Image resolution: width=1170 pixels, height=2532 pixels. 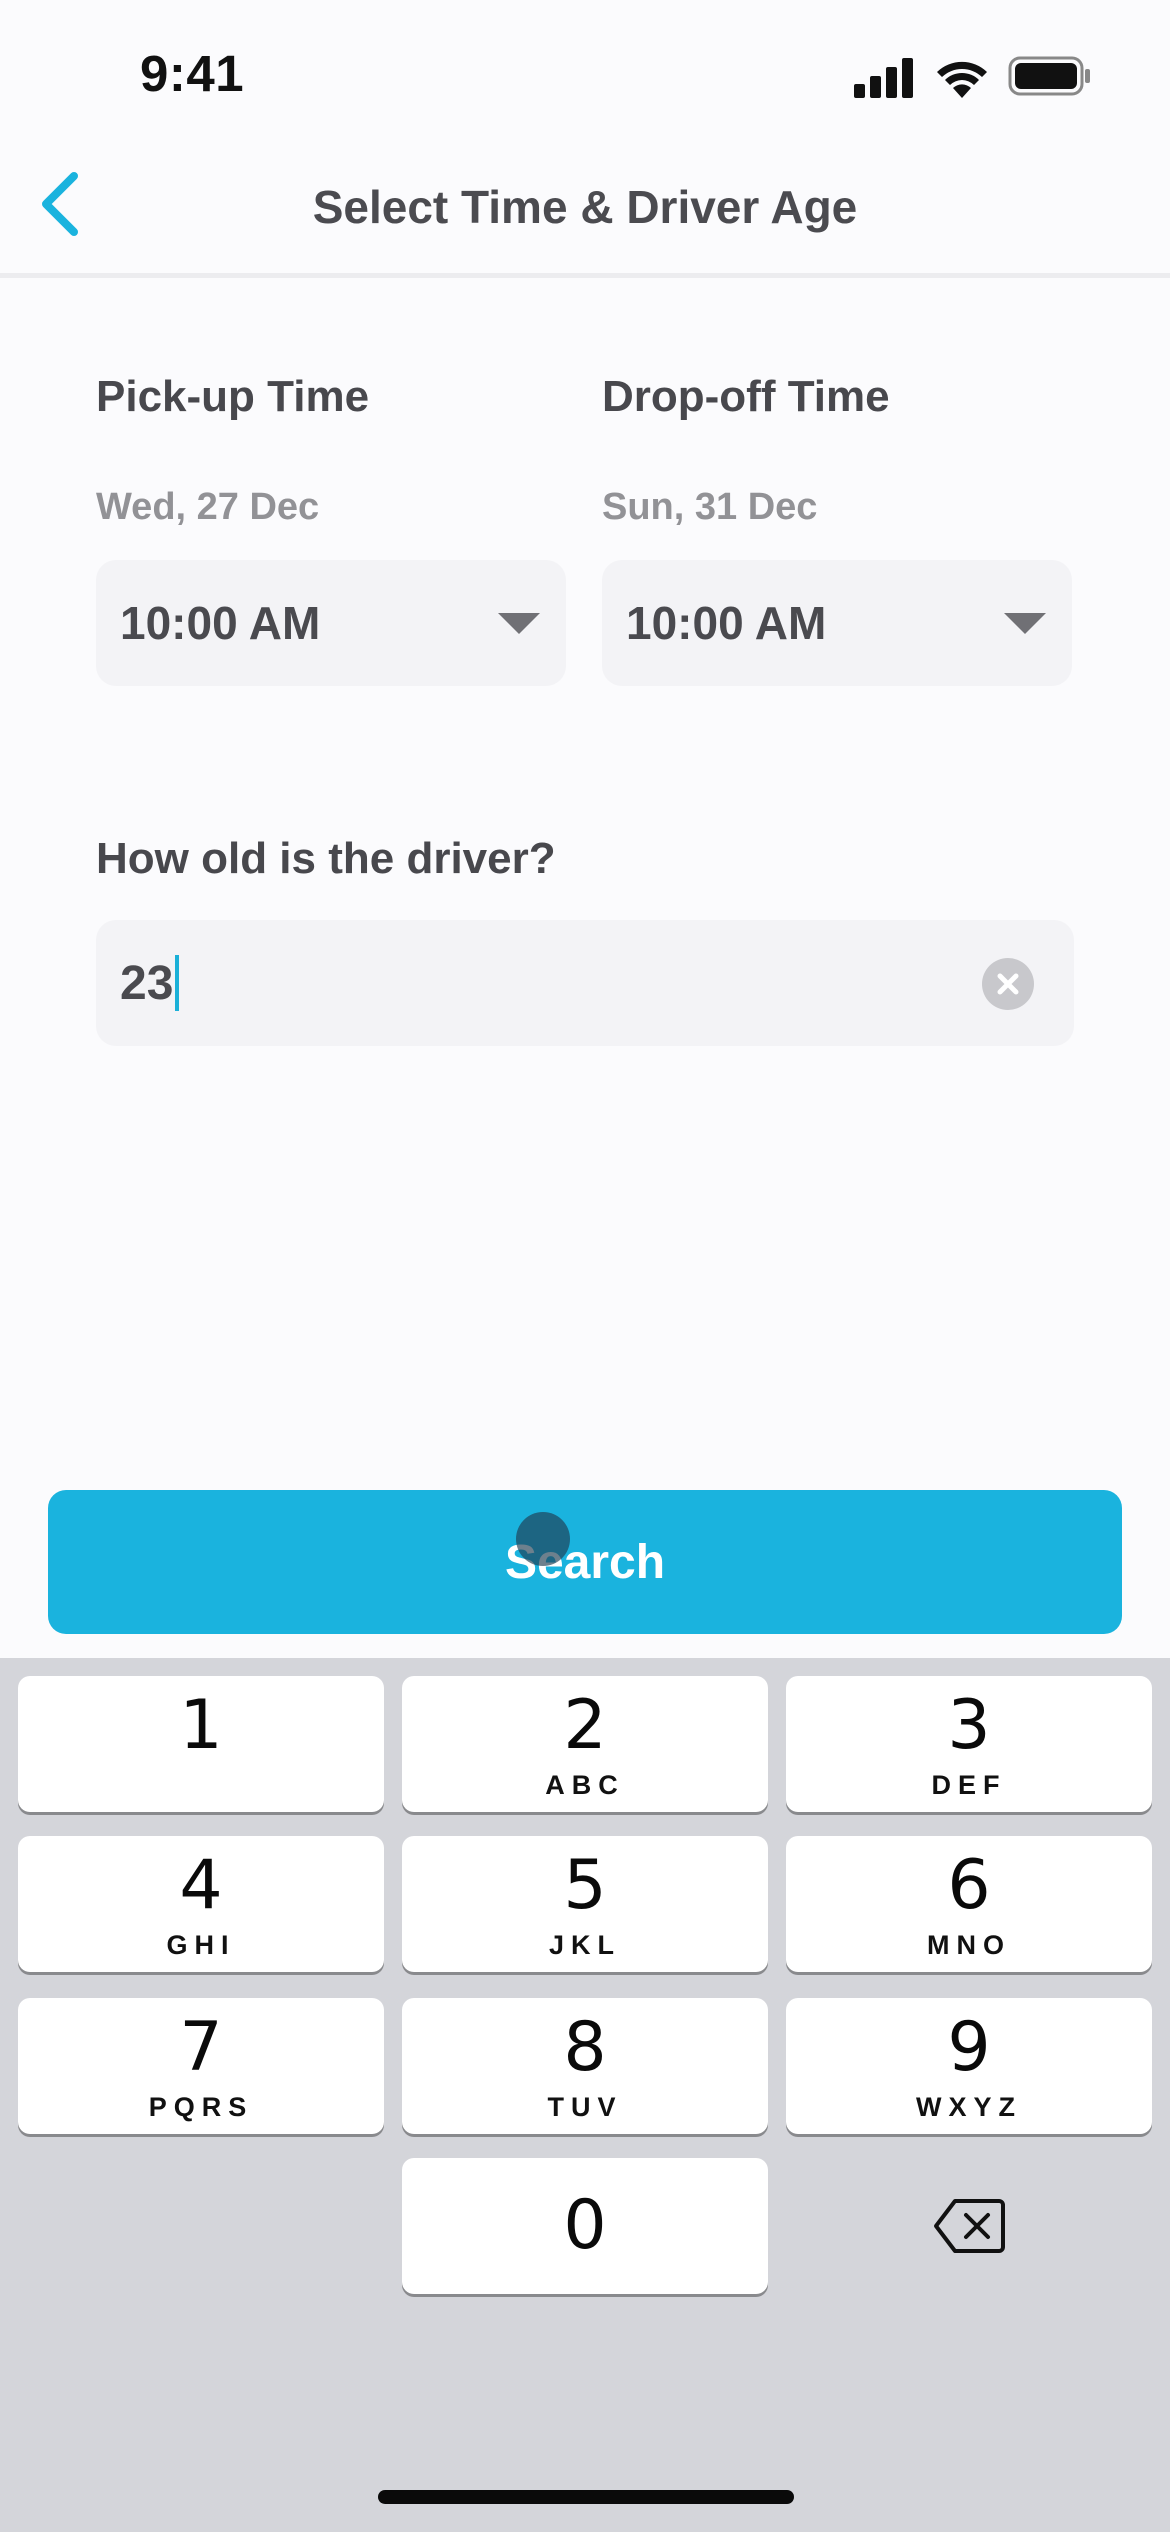 I want to click on key-9: 9 WXYZ, so click(x=969, y=2066).